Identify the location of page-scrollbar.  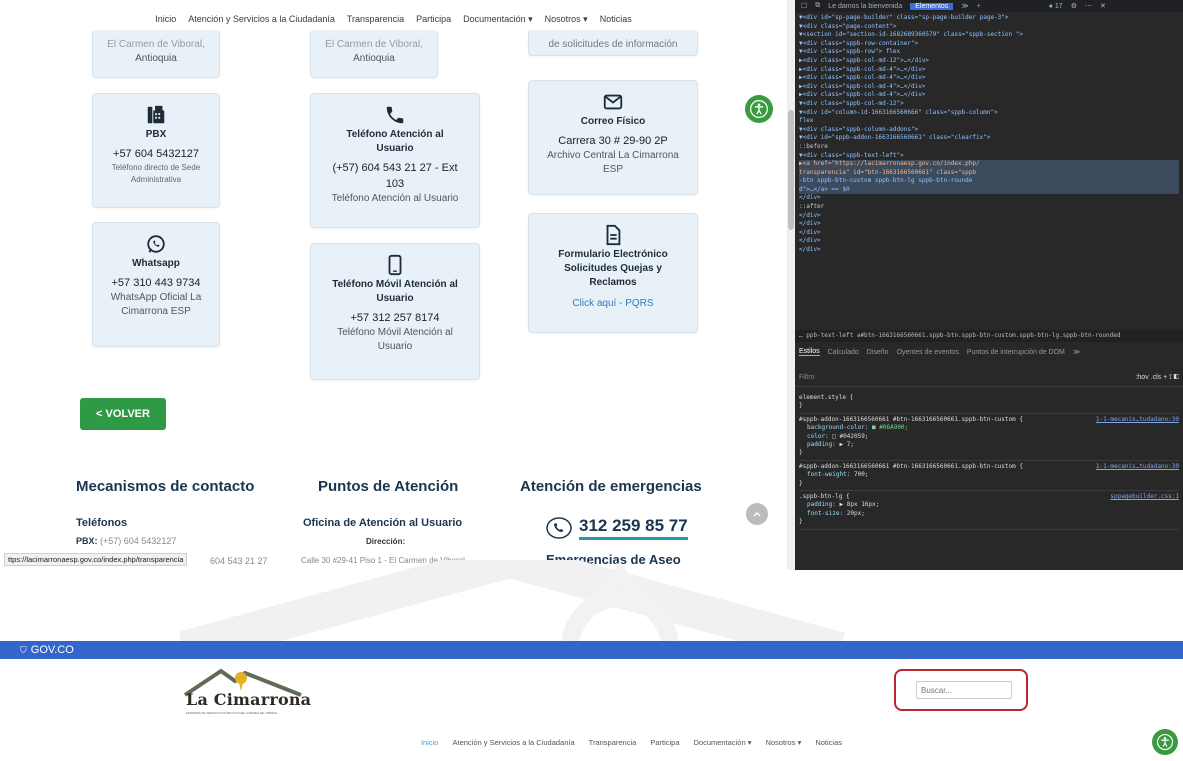
(791, 285).